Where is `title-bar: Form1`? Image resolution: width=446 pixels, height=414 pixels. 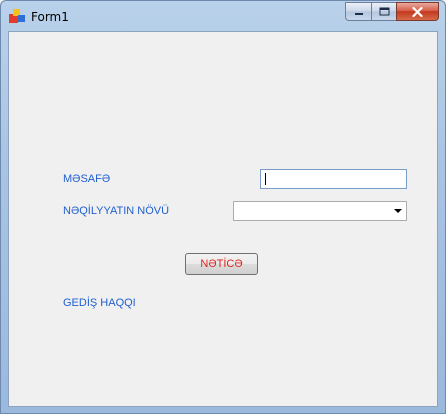 title-bar: Form1 is located at coordinates (223, 16).